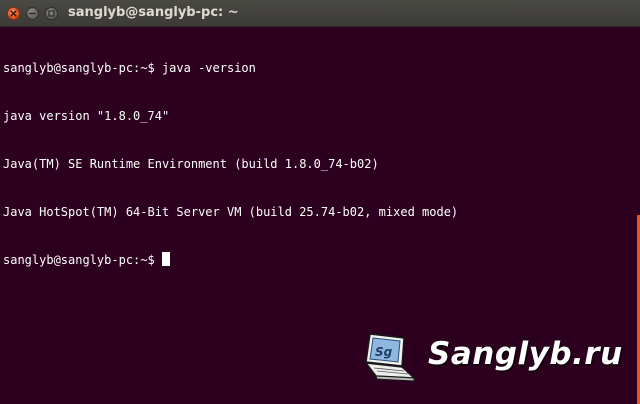 Image resolution: width=640 pixels, height=404 pixels. I want to click on close-button, so click(13, 13).